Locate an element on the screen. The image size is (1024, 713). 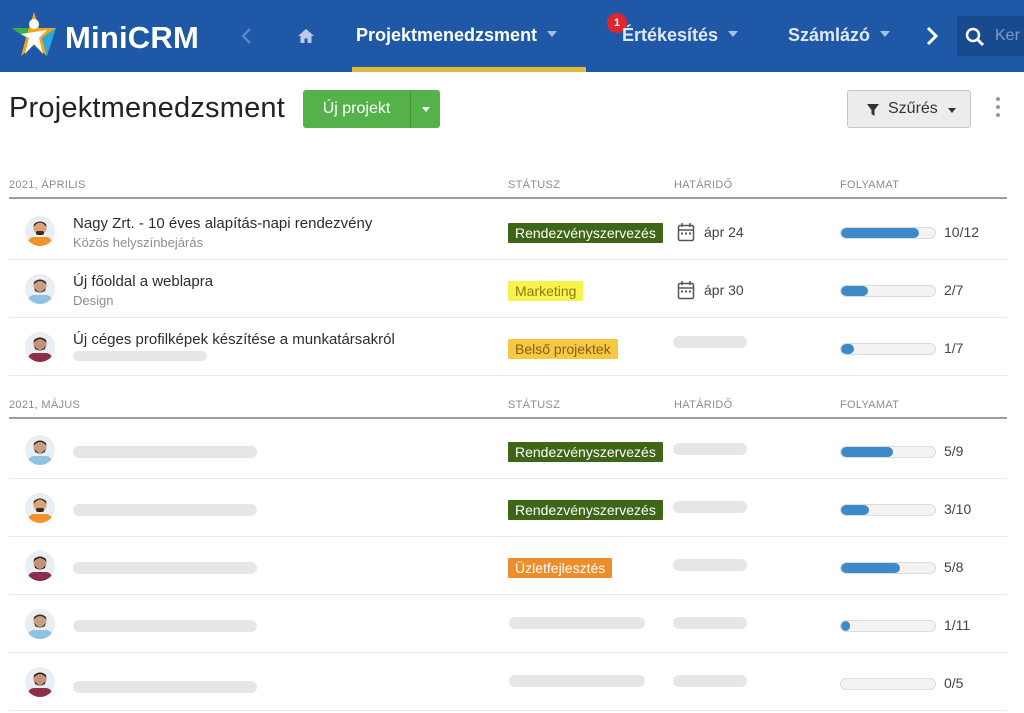
progress-text: 5/9 is located at coordinates (954, 451).